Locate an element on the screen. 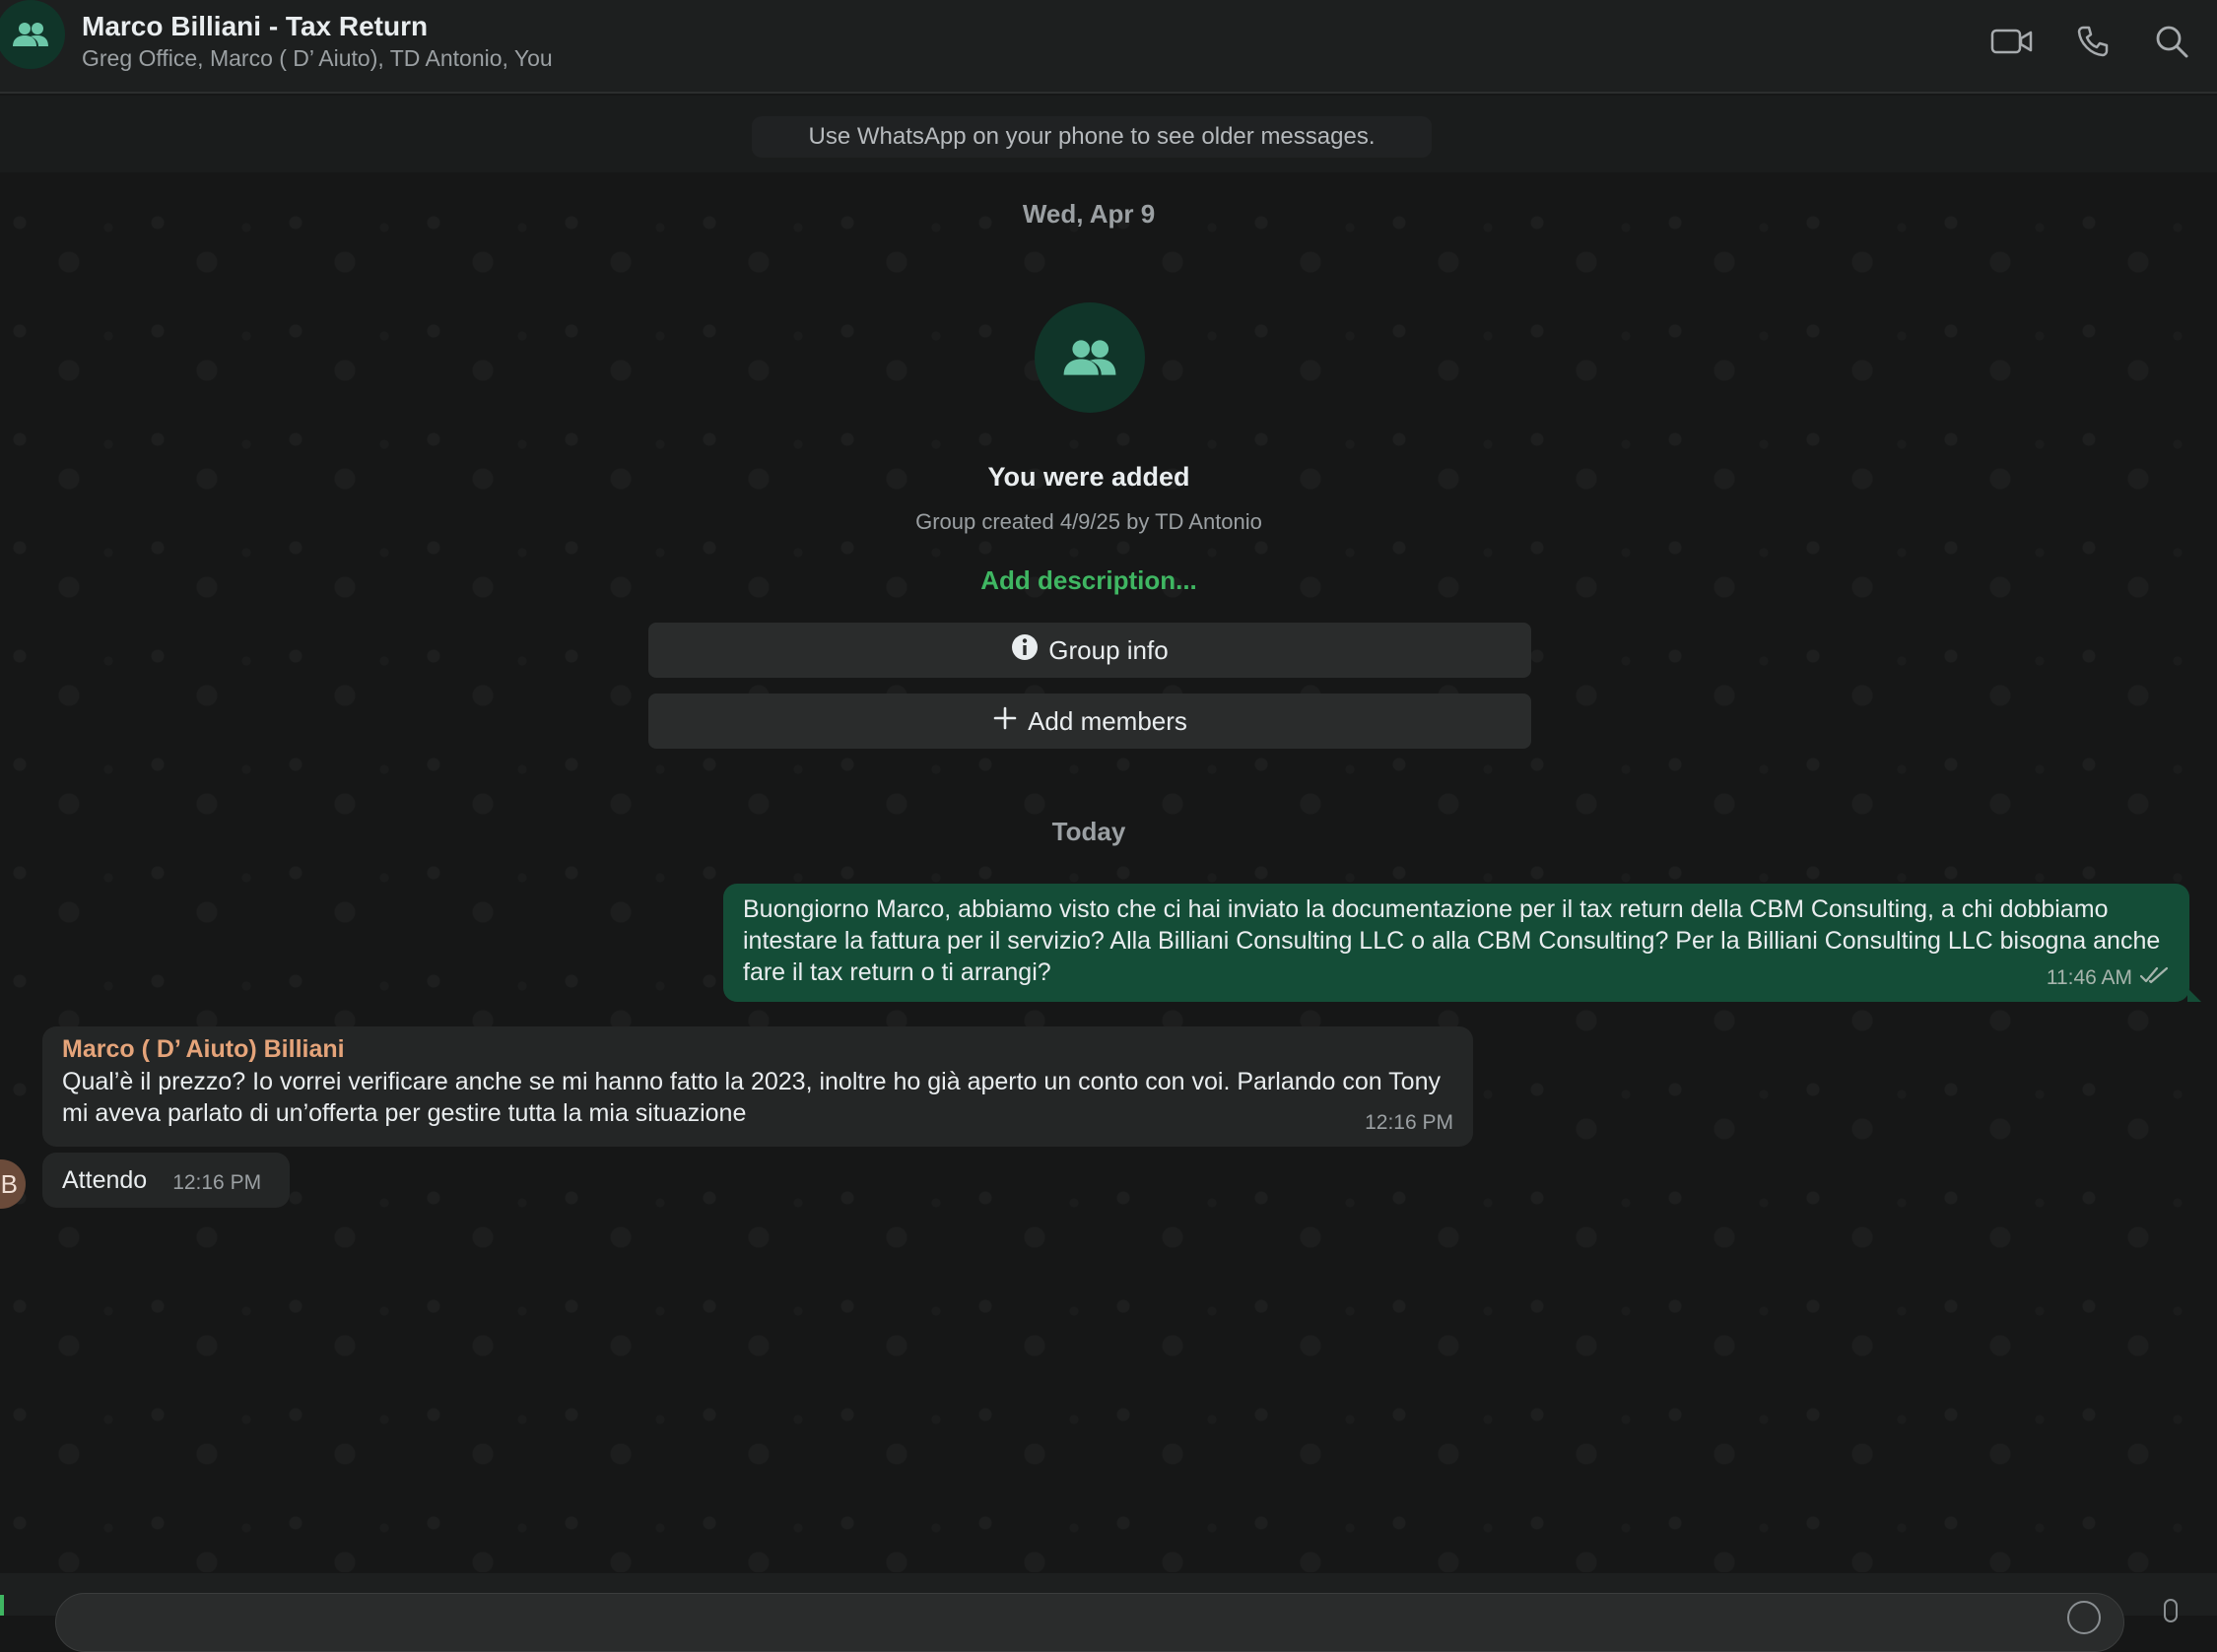 The height and width of the screenshot is (1652, 2217). plus-icon is located at coordinates (1005, 721).